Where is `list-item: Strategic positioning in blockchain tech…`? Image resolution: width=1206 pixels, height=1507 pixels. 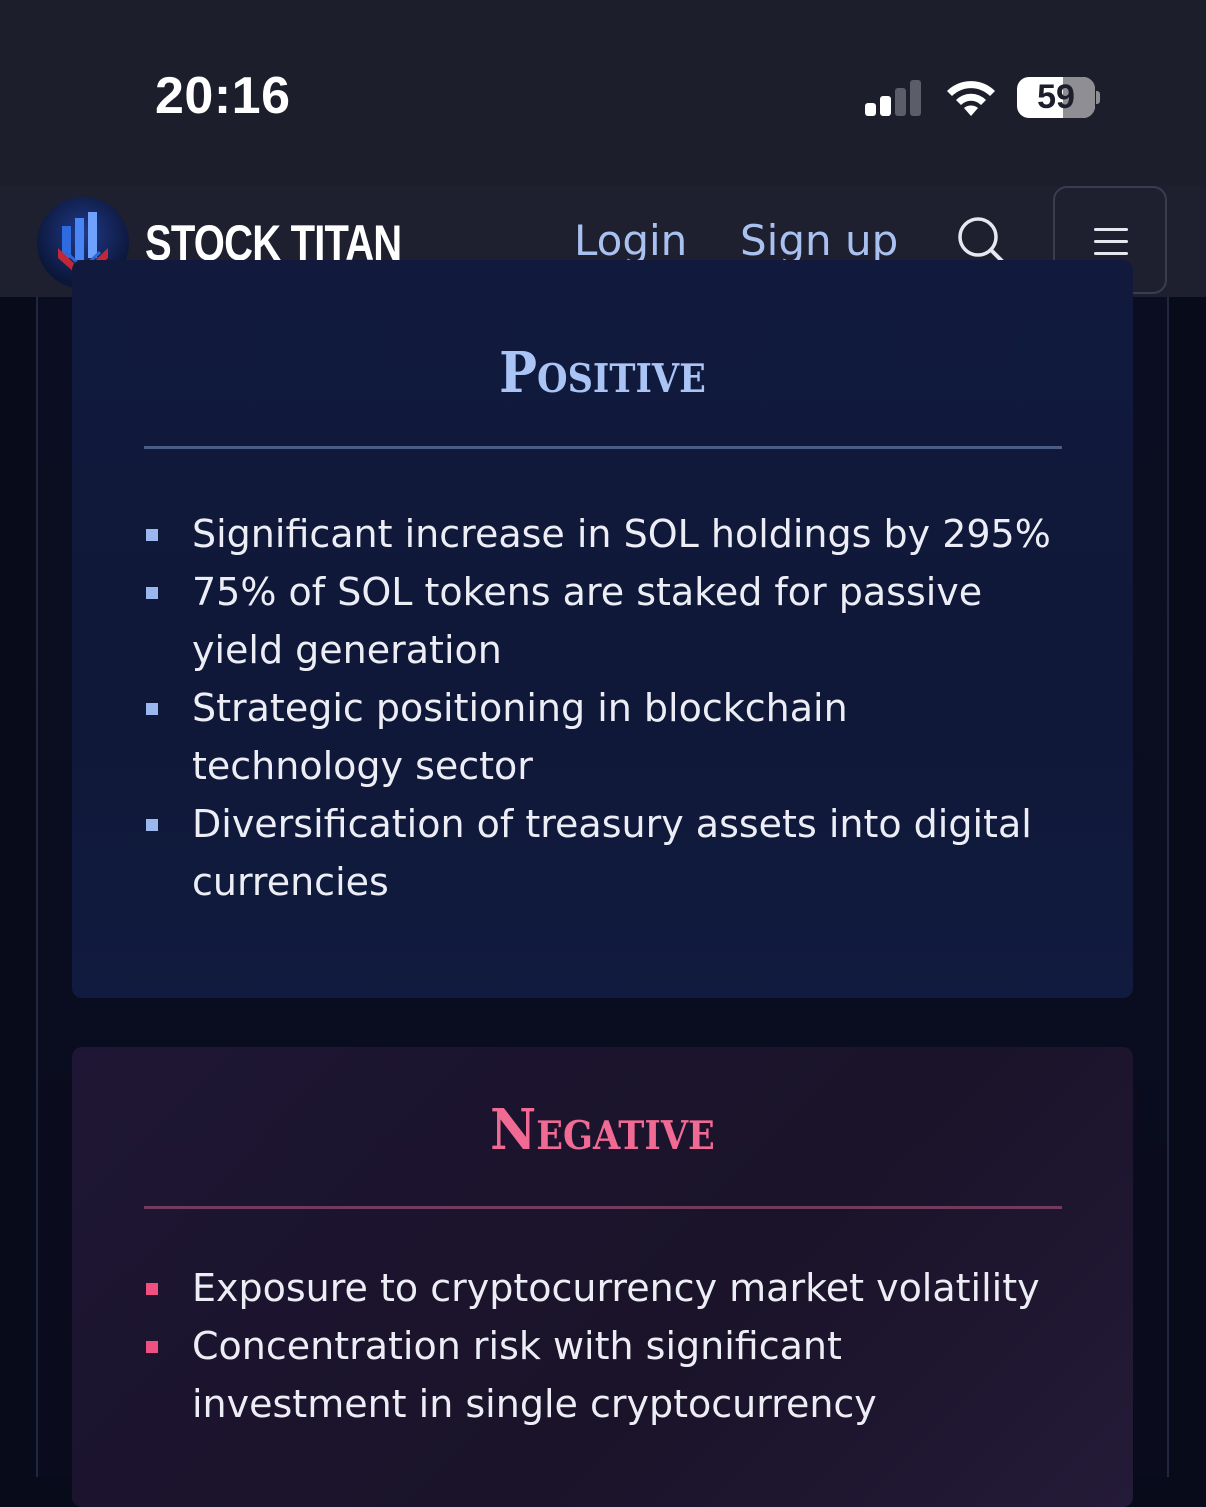
list-item: Strategic positioning in blockchain tech… is located at coordinates (604, 737).